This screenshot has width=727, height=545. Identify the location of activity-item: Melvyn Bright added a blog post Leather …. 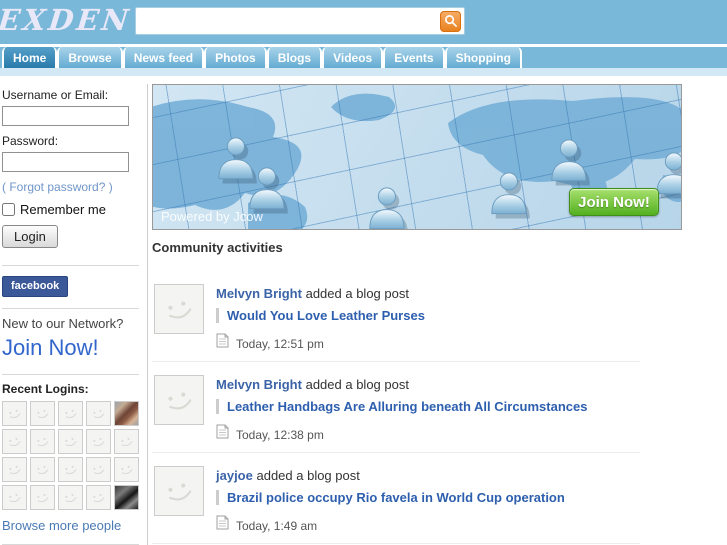
(396, 407).